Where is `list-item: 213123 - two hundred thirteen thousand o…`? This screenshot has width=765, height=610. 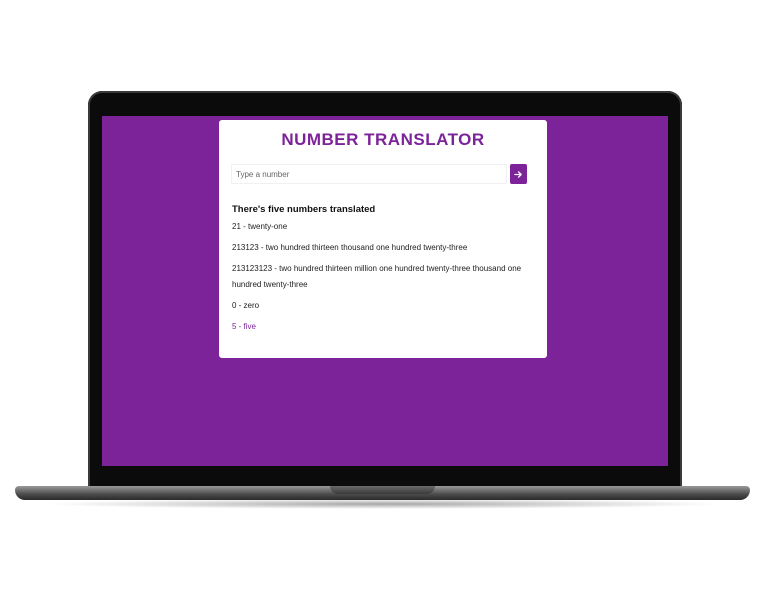
list-item: 213123 - two hundred thirteen thousand o… is located at coordinates (350, 247).